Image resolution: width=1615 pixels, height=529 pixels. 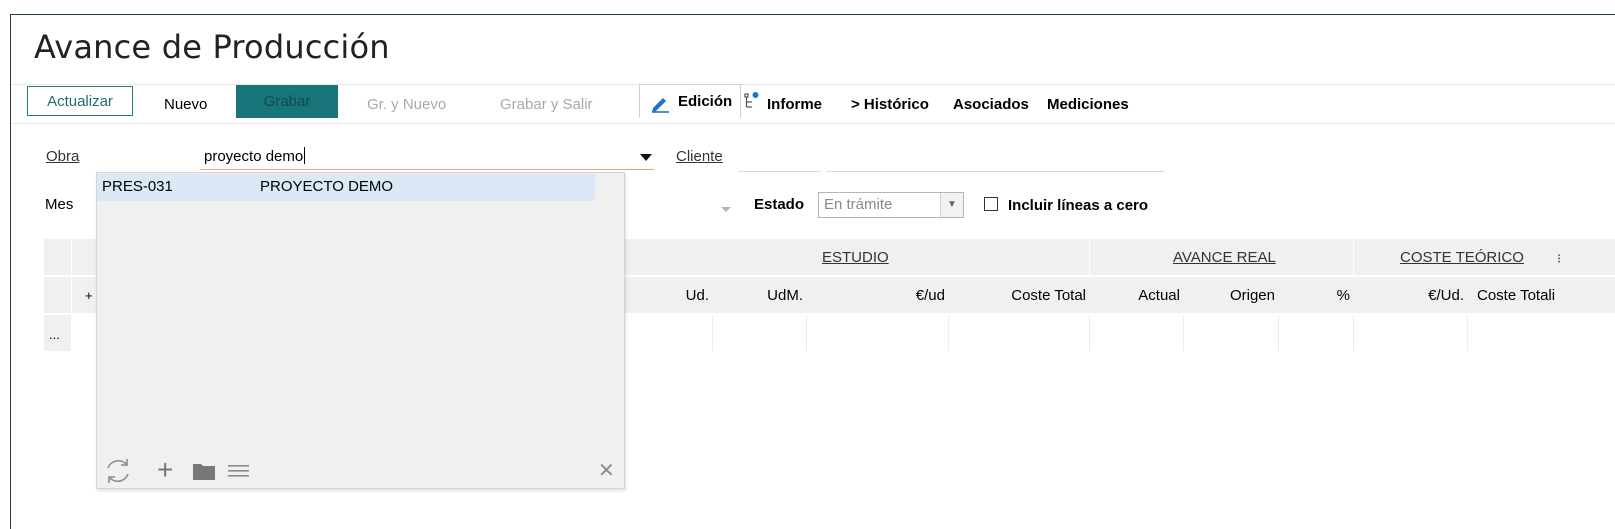 What do you see at coordinates (699, 156) in the screenshot?
I see `cliente-label: Cliente` at bounding box center [699, 156].